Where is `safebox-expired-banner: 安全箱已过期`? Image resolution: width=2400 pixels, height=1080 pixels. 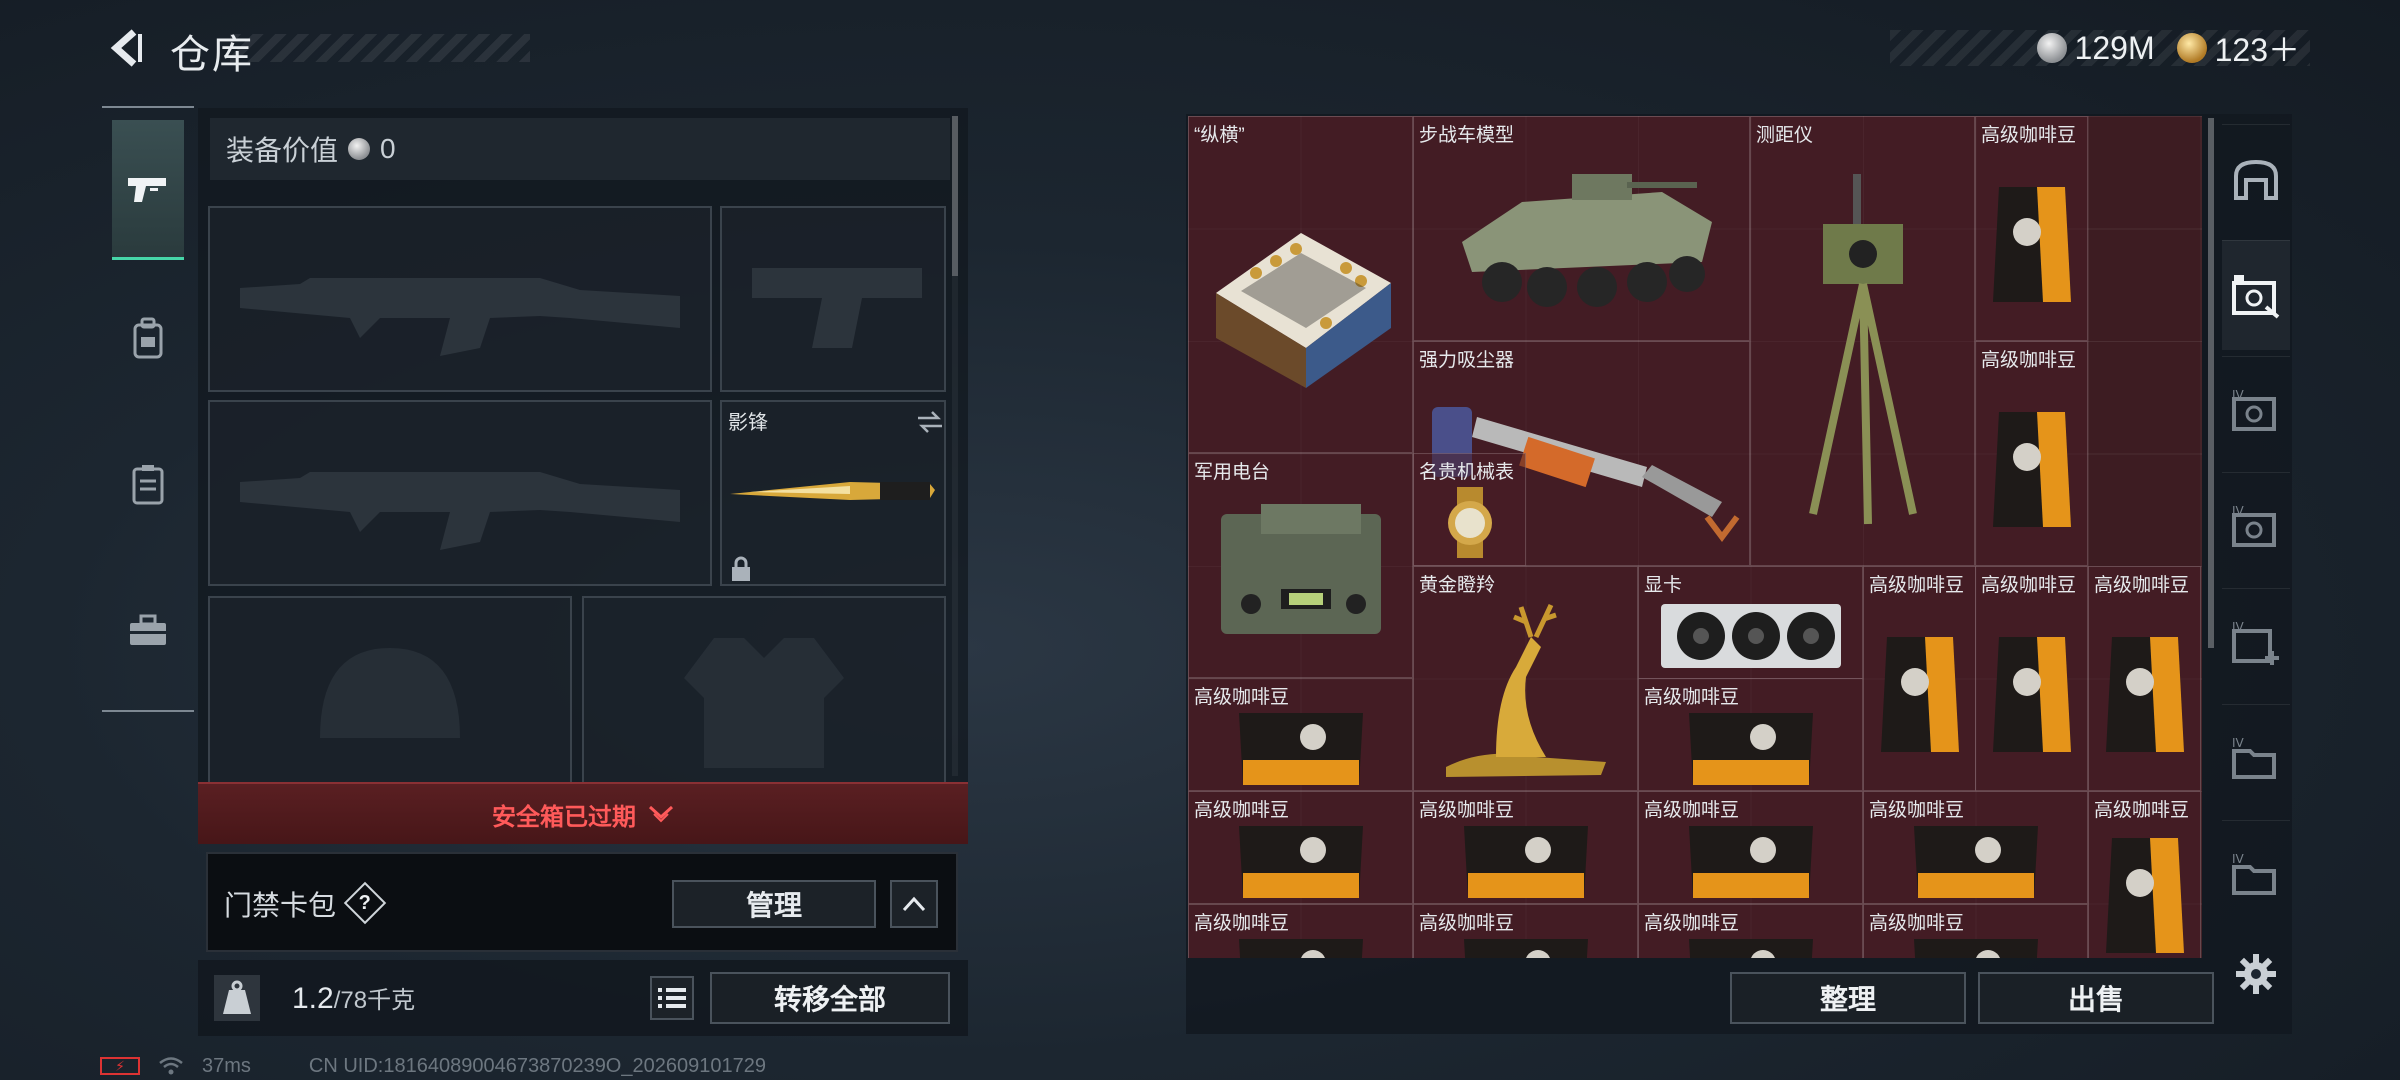
safebox-expired-banner: 安全箱已过期 is located at coordinates (583, 813).